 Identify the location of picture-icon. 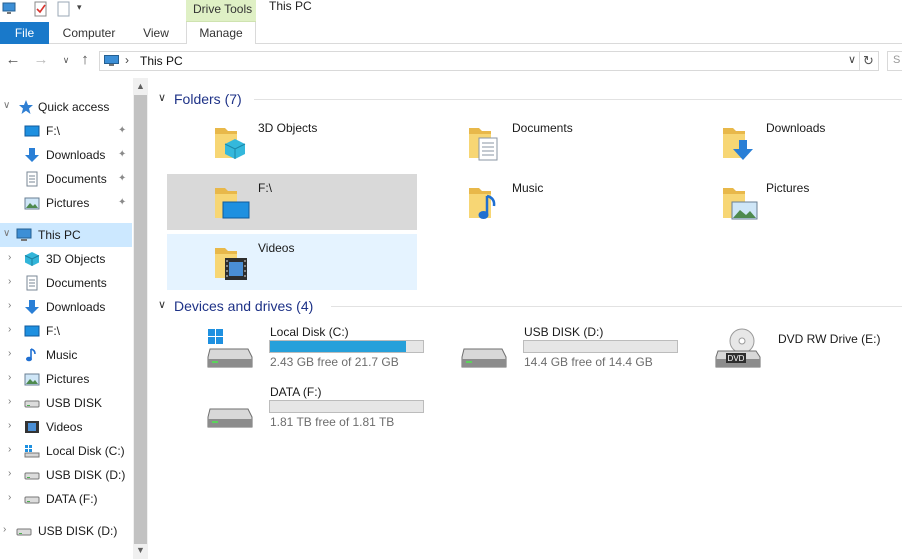
(32, 203).